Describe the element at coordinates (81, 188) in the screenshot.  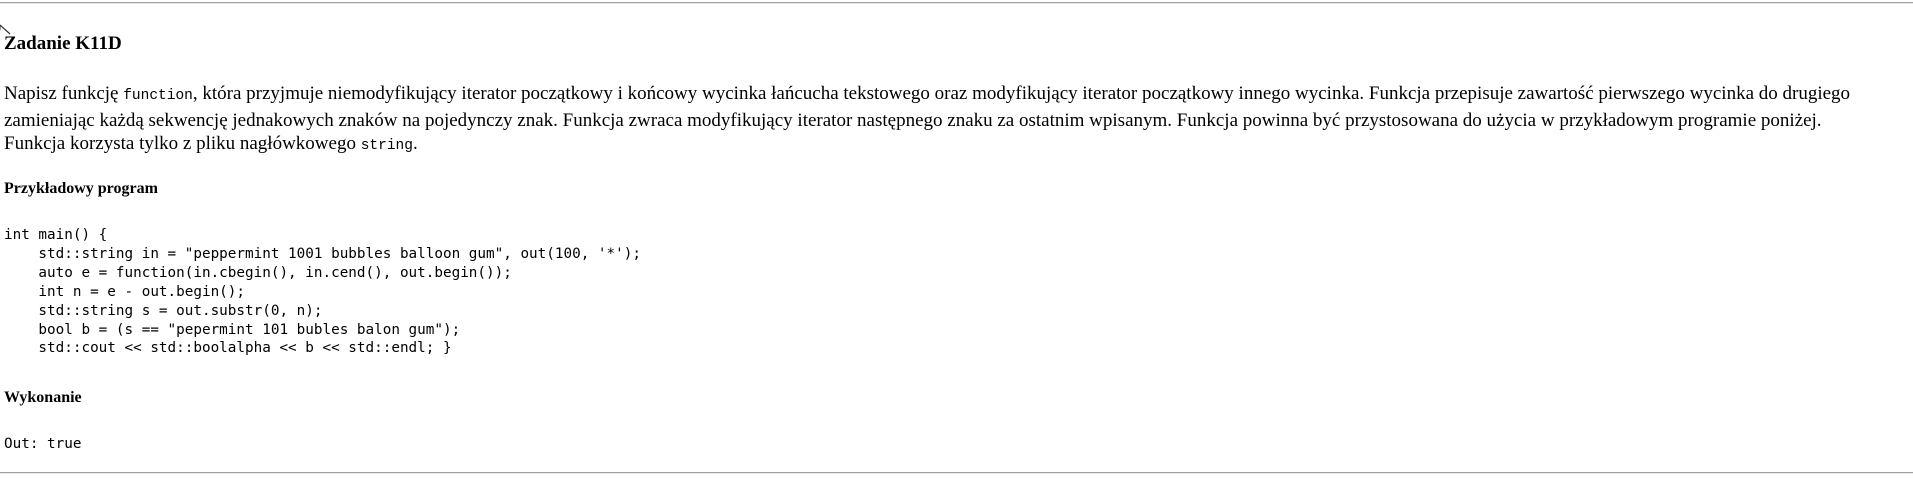
I see `example-program-heading: Przykładowy program` at that location.